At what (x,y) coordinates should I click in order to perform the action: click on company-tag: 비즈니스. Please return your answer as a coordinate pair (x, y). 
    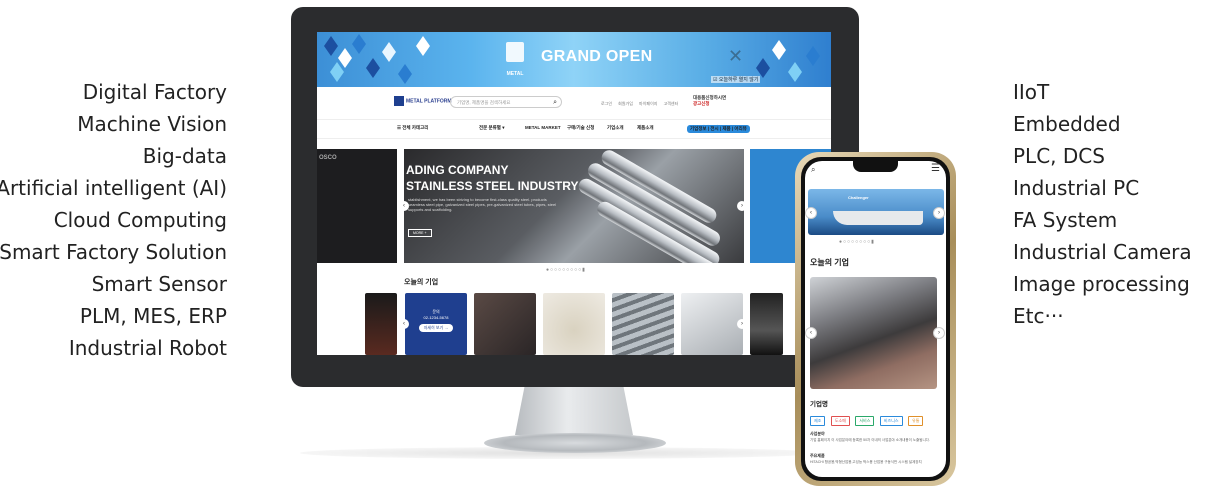
    Looking at the image, I should click on (891, 421).